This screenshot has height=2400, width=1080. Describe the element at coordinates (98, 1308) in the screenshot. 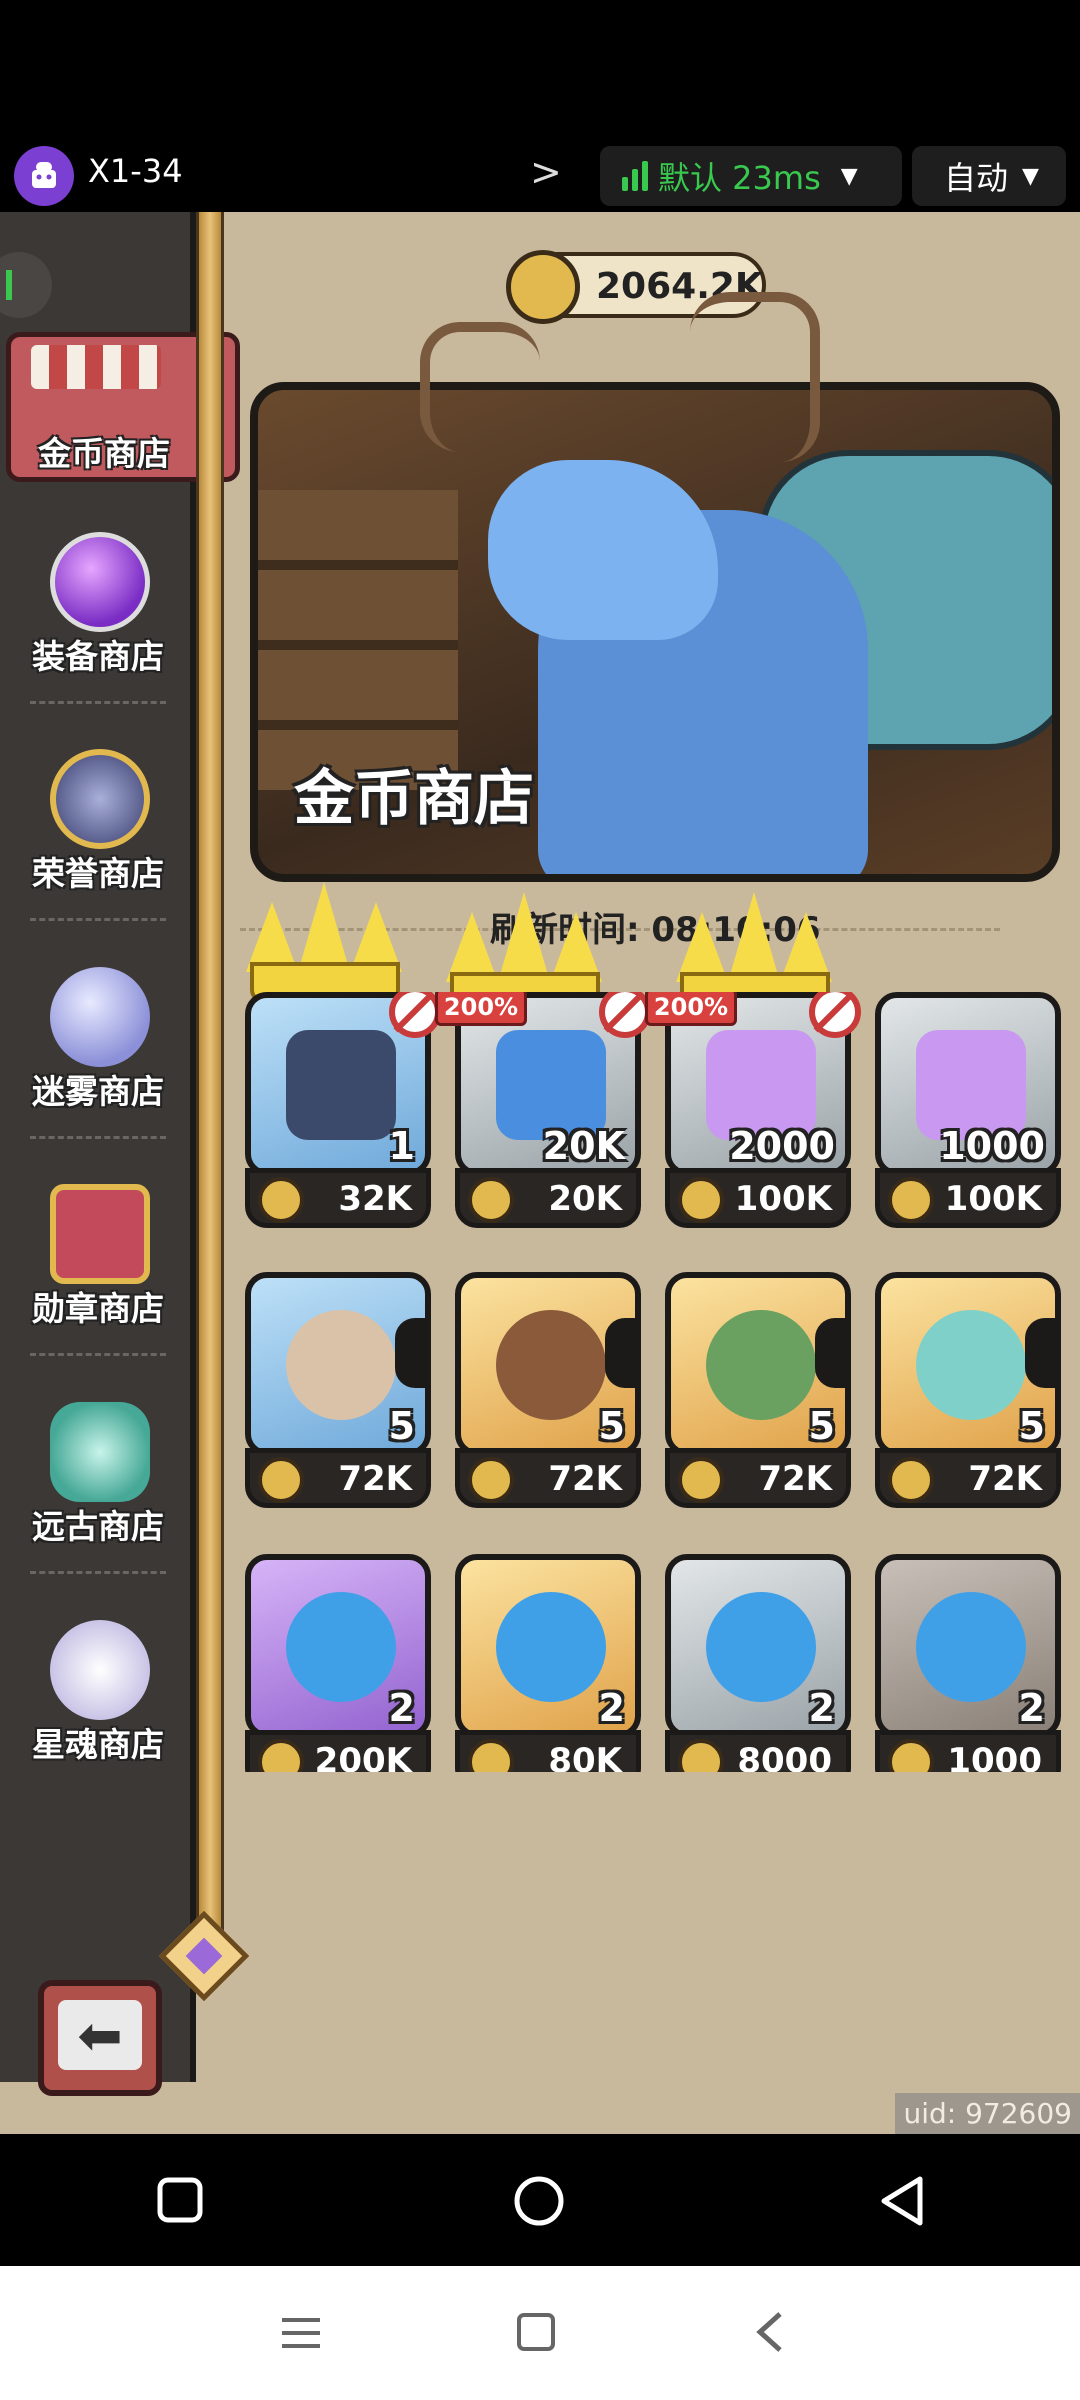

I see `sidebar-item-label: 勋章商店` at that location.